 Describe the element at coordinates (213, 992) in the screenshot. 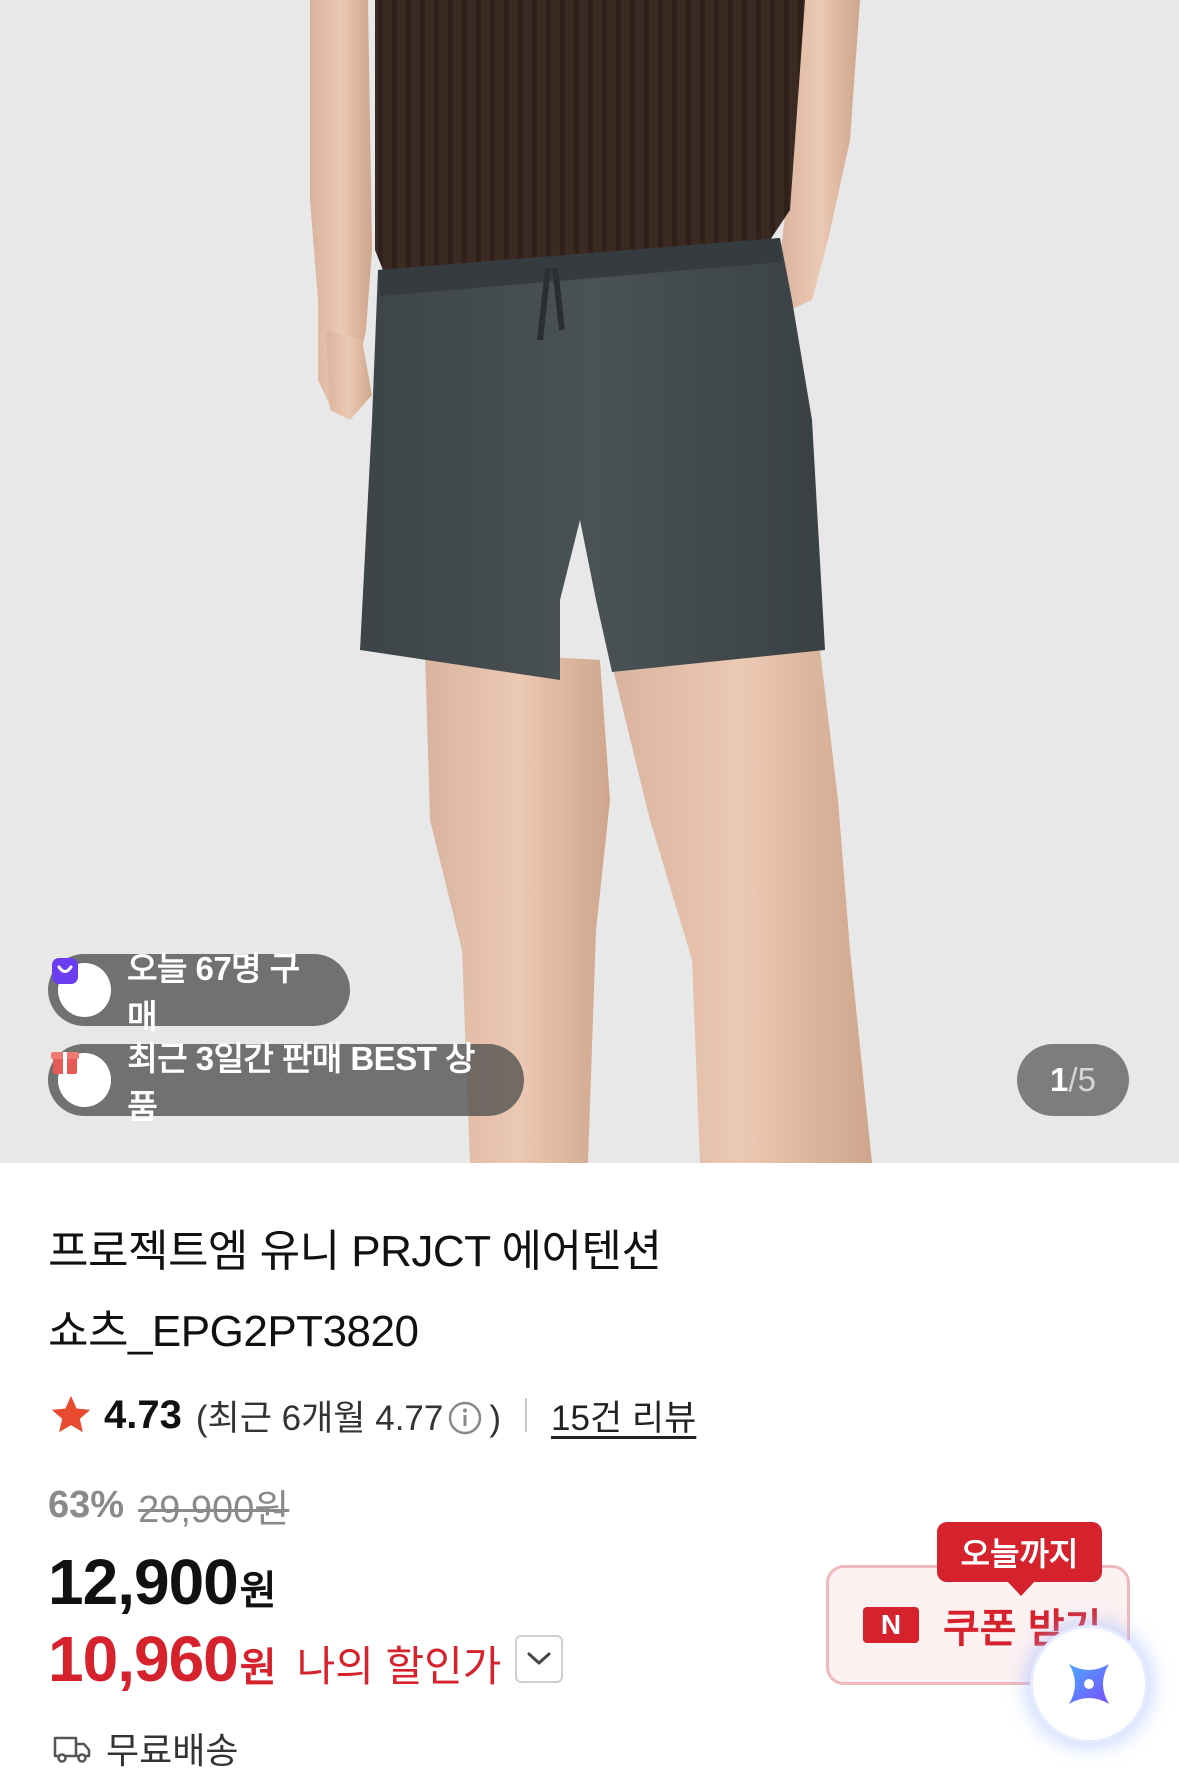

I see `today-purchases-text: 오늘 67명 구매` at that location.